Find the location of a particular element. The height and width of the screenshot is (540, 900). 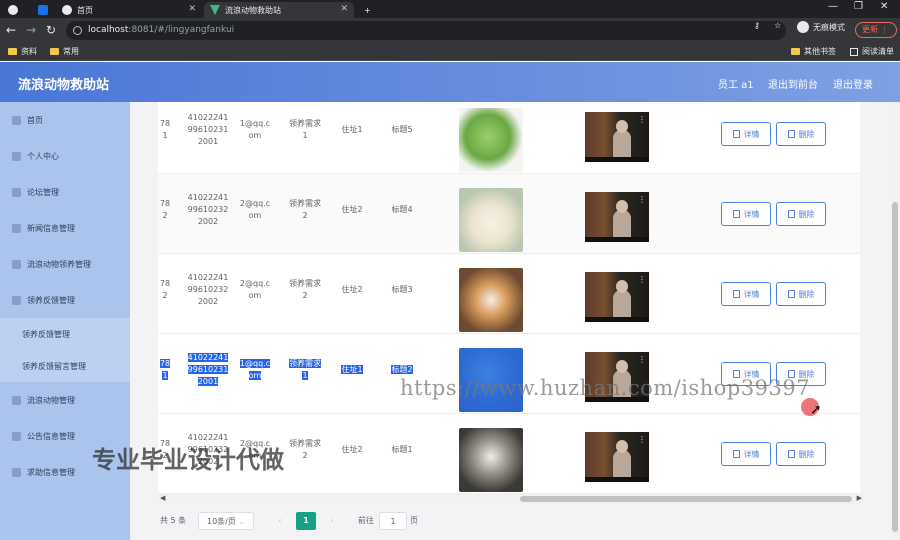

page-number-current: 1 is located at coordinates (306, 521).